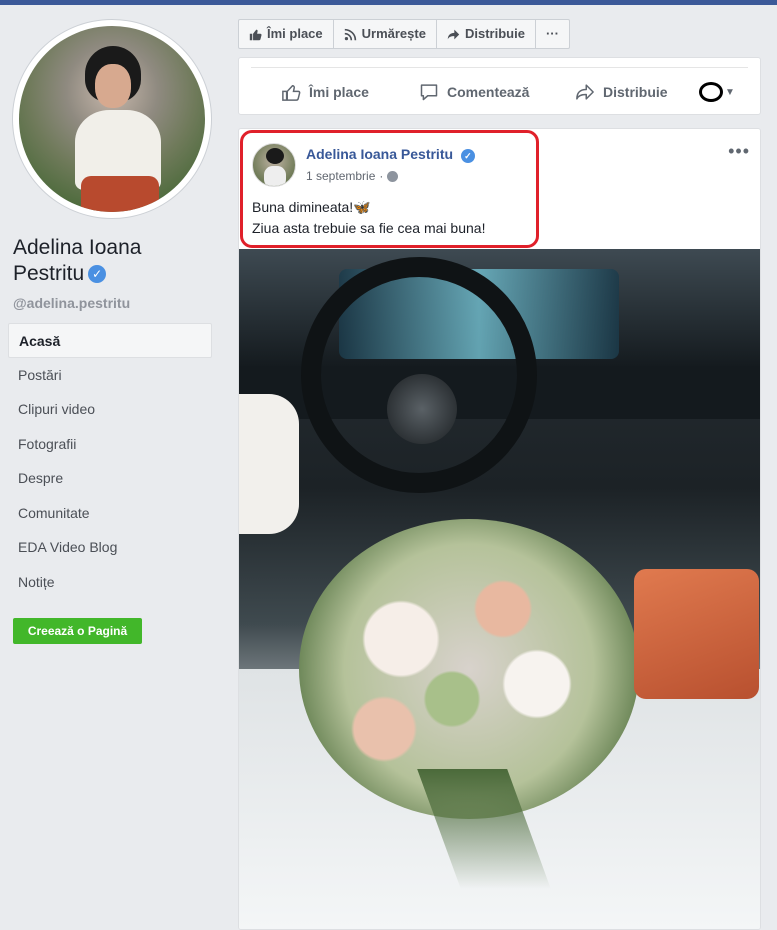 The height and width of the screenshot is (930, 777). What do you see at coordinates (494, 33) in the screenshot?
I see `share-page-label: Distribuie` at bounding box center [494, 33].